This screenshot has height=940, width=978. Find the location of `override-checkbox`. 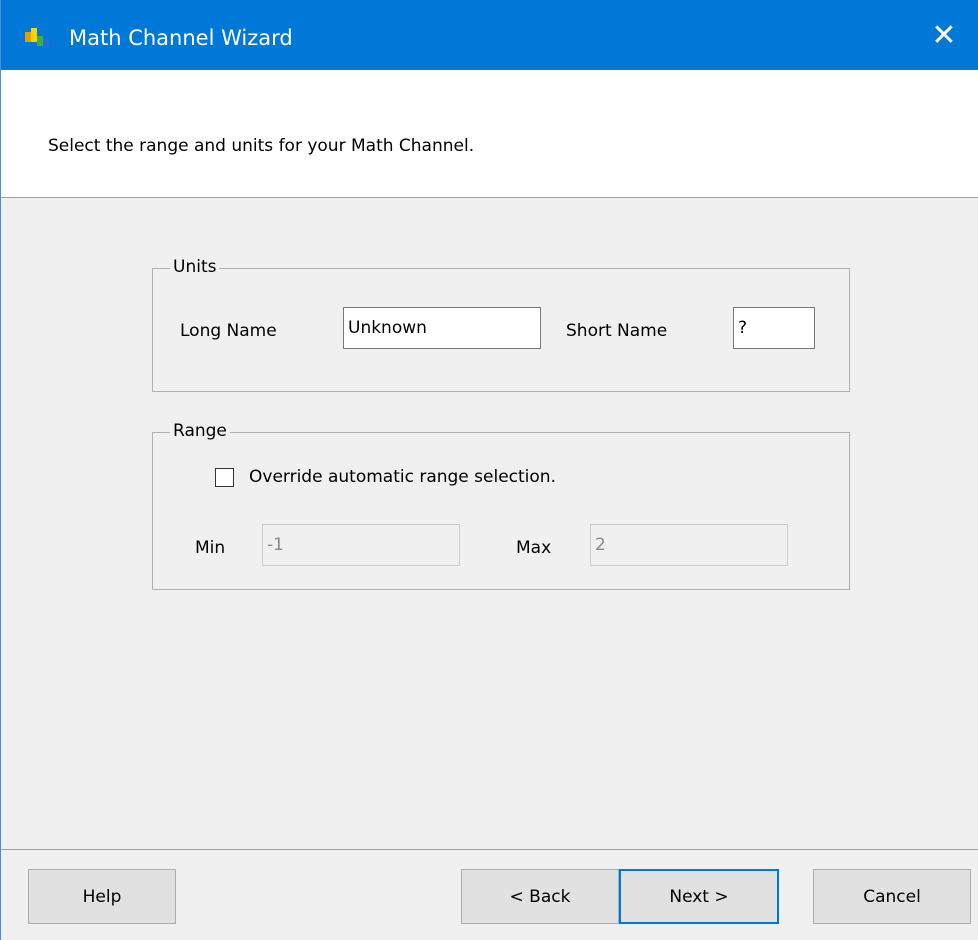

override-checkbox is located at coordinates (224, 477).